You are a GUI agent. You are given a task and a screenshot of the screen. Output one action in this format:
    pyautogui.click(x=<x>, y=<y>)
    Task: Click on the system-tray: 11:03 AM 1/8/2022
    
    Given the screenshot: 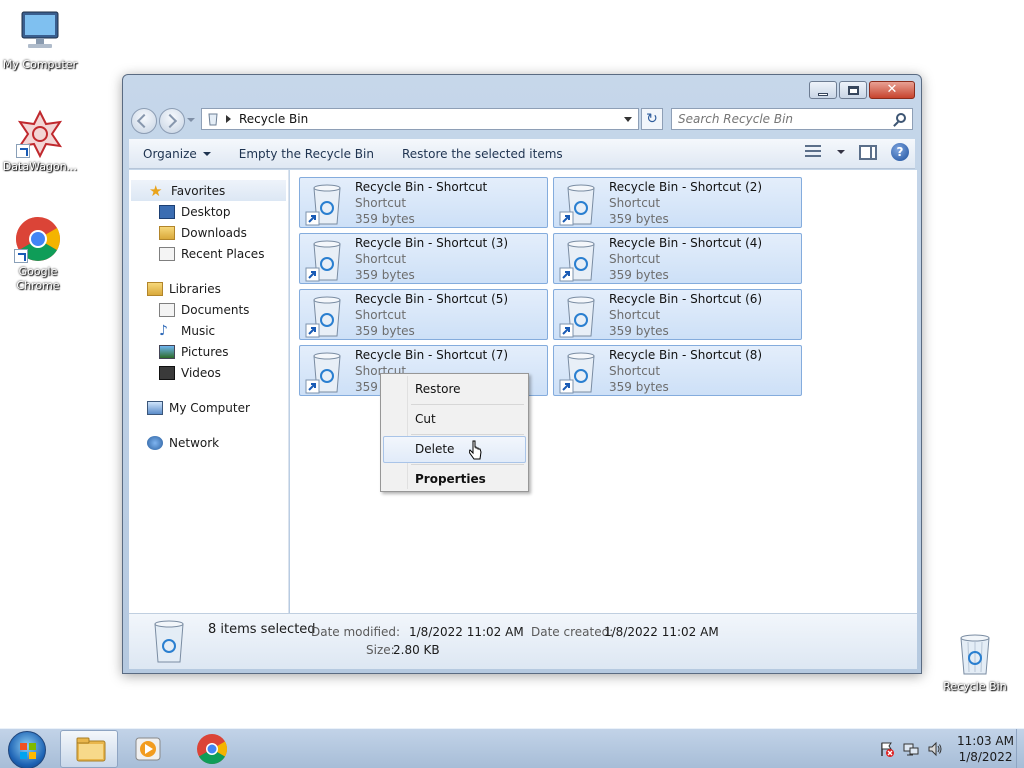 What is the action you would take?
    pyautogui.click(x=942, y=748)
    